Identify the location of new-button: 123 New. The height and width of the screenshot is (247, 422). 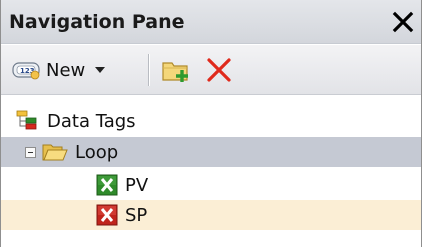
(58, 70).